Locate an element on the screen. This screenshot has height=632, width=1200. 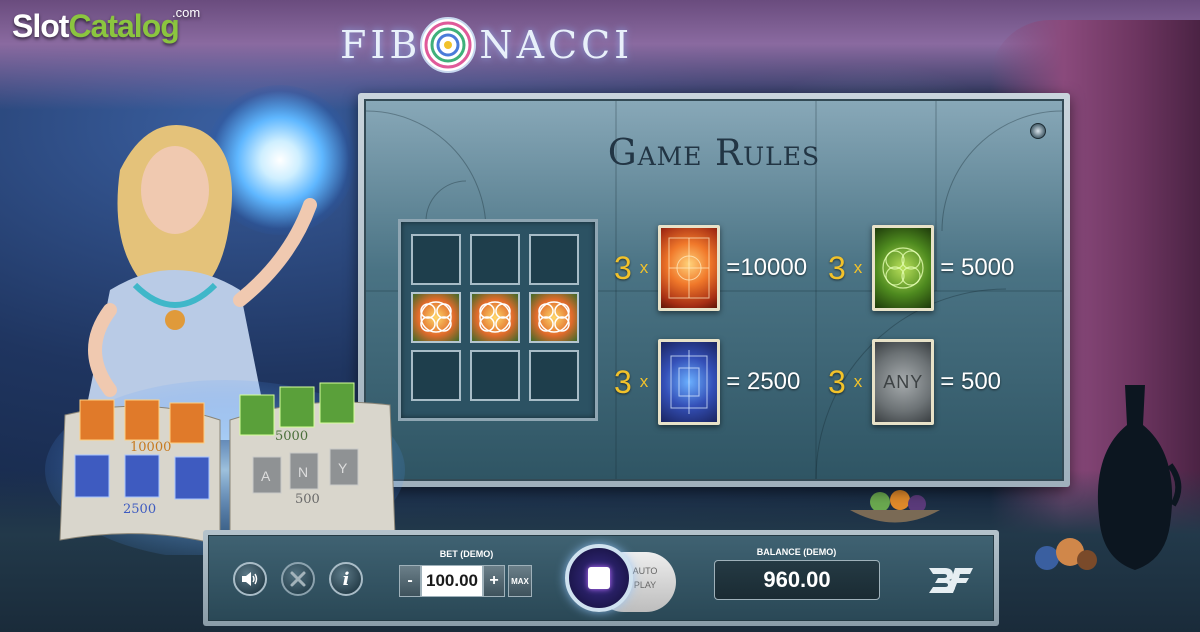
any-card-text: ANY is located at coordinates (903, 382).